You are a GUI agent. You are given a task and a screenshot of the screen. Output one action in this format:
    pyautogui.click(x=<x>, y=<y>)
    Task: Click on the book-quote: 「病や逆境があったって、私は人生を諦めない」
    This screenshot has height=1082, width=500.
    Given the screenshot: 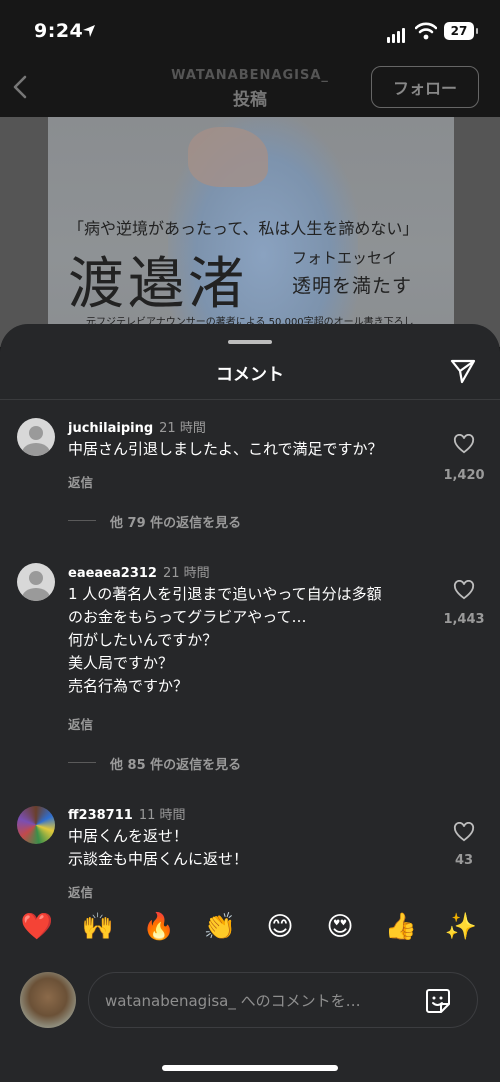 What is the action you would take?
    pyautogui.click(x=243, y=228)
    